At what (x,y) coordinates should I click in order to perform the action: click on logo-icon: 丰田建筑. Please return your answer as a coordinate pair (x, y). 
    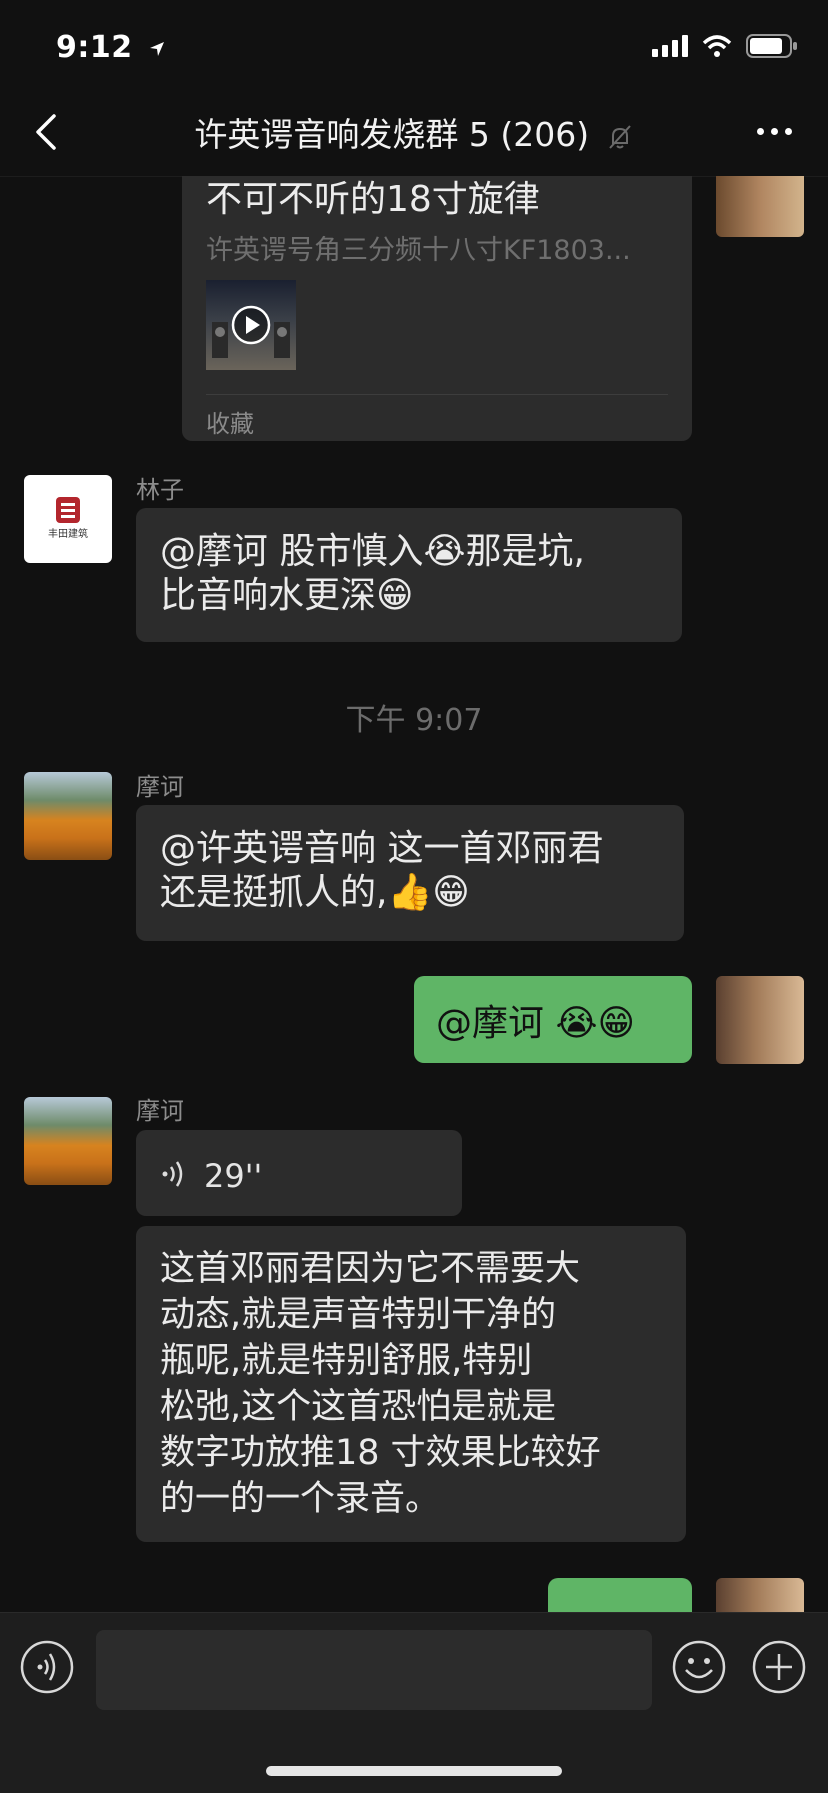
    Looking at the image, I should click on (68, 518).